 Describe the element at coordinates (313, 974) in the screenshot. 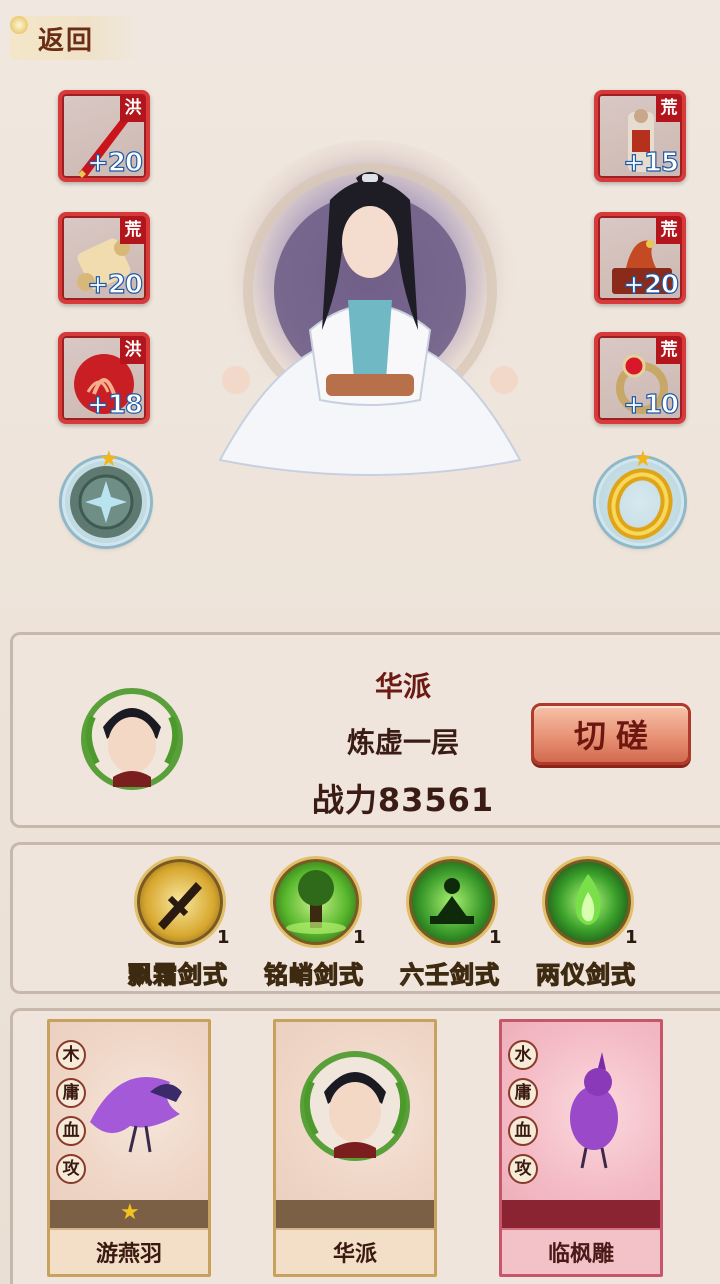

I see `skill-name: 铭峭剑式` at that location.